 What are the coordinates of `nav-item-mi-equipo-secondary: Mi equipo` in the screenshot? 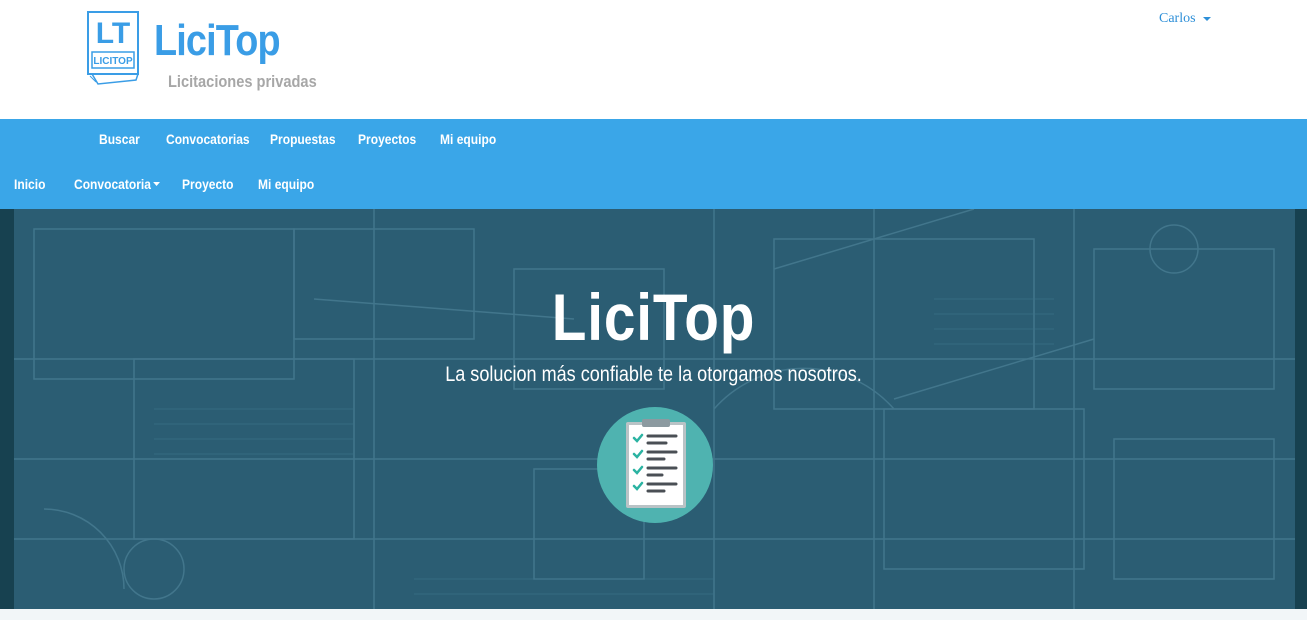 It's located at (288, 184).